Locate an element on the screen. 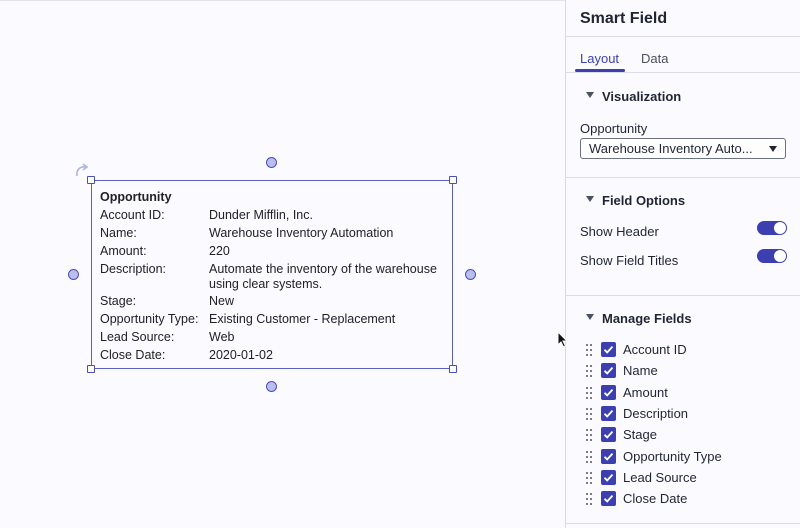  section-heading: Manage Fields is located at coordinates (647, 318).